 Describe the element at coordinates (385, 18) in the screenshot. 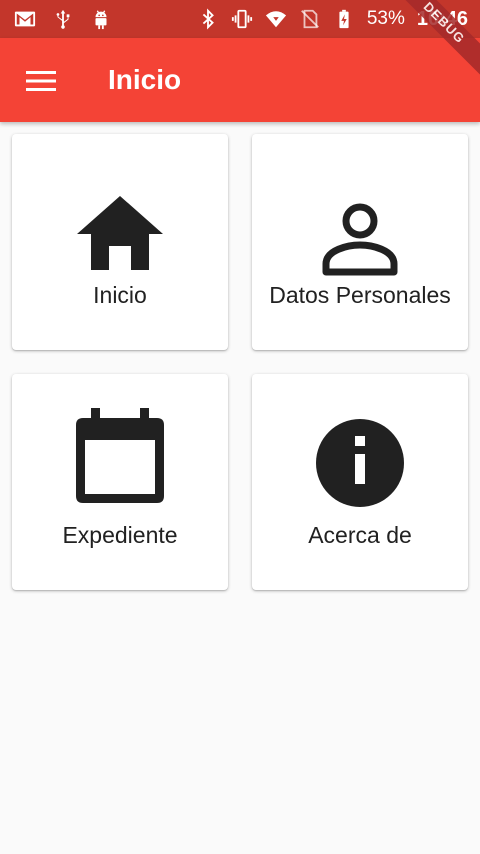

I see `battery-percent: 53%` at that location.